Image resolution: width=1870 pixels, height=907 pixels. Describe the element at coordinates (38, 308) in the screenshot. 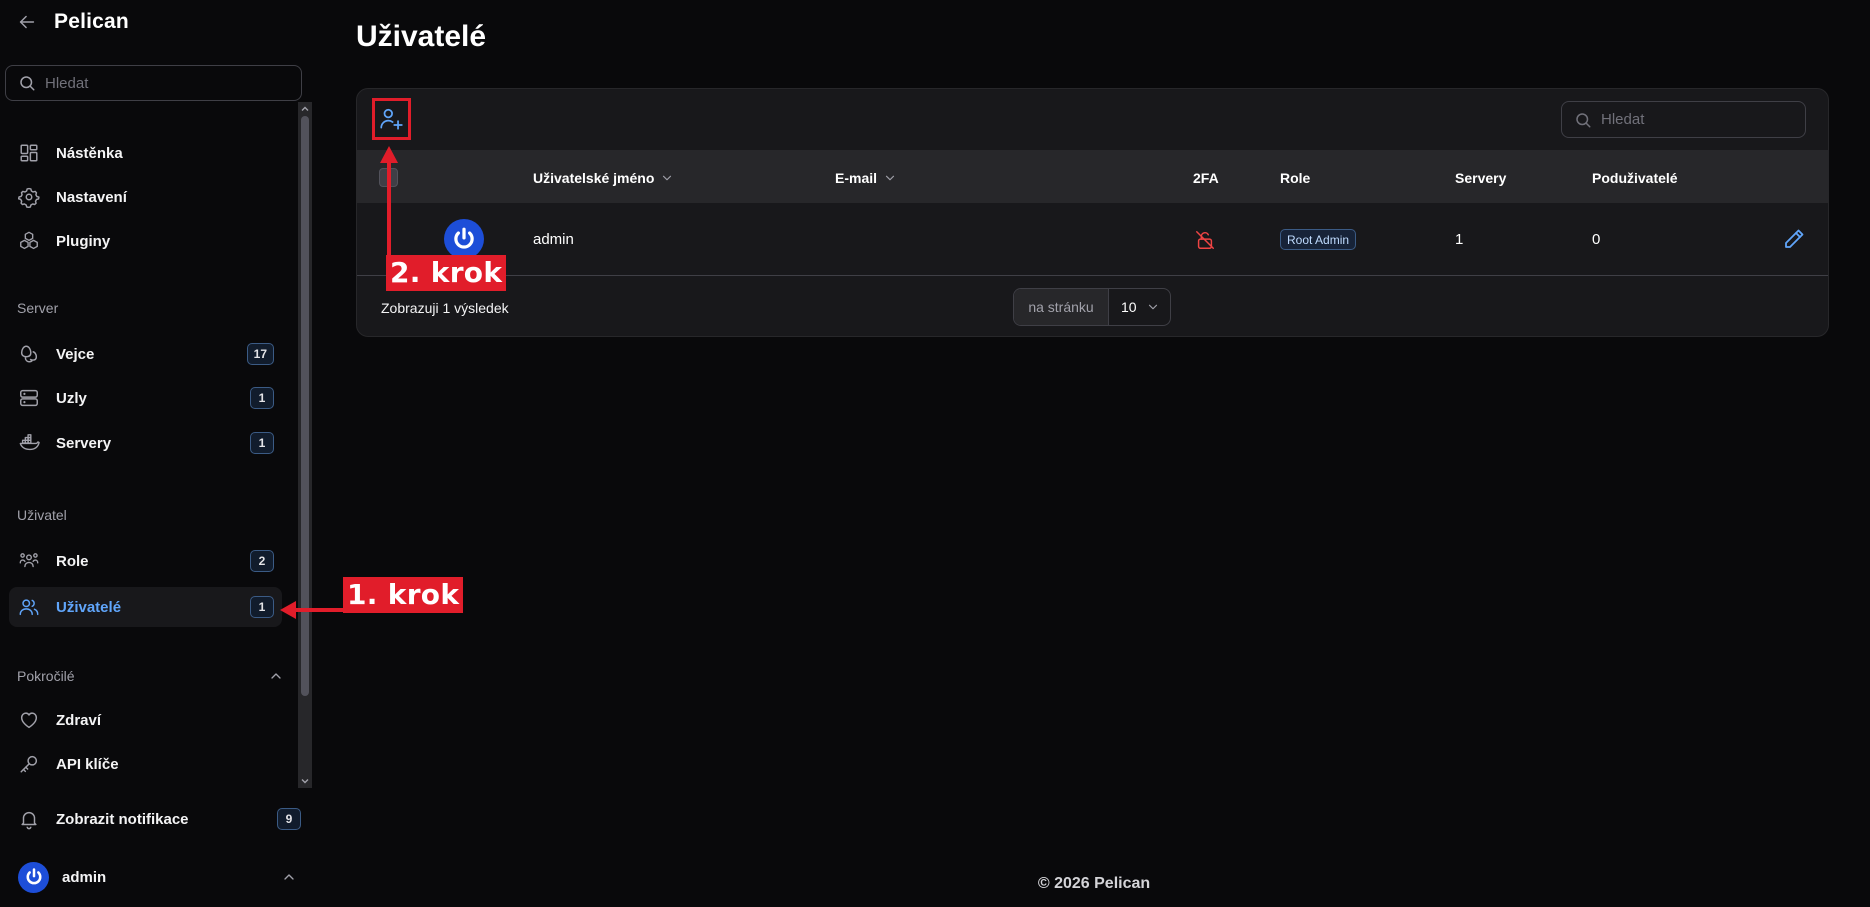

I see `group-label-server: Server` at that location.